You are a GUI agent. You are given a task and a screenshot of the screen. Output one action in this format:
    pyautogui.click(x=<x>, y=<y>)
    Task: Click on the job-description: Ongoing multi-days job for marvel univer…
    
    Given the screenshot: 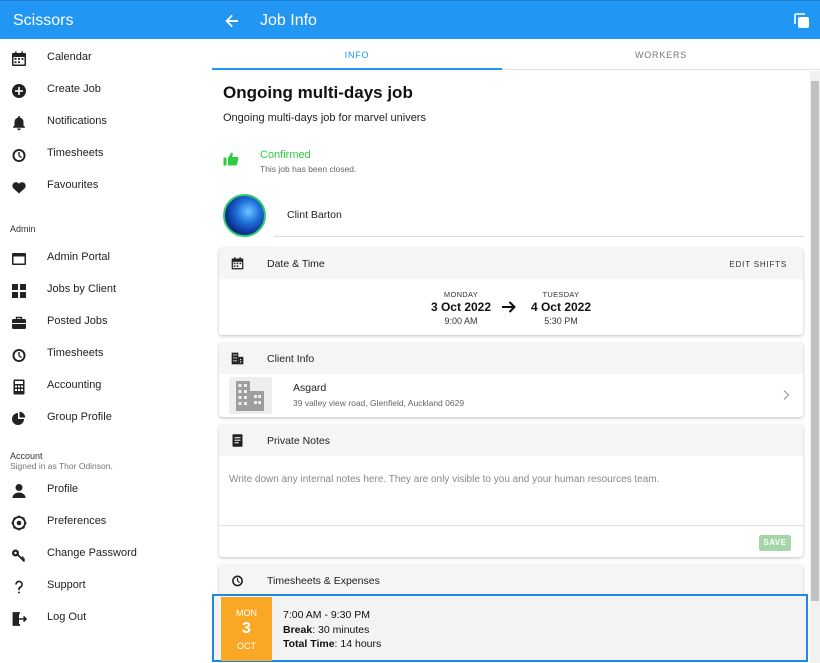 What is the action you would take?
    pyautogui.click(x=324, y=118)
    